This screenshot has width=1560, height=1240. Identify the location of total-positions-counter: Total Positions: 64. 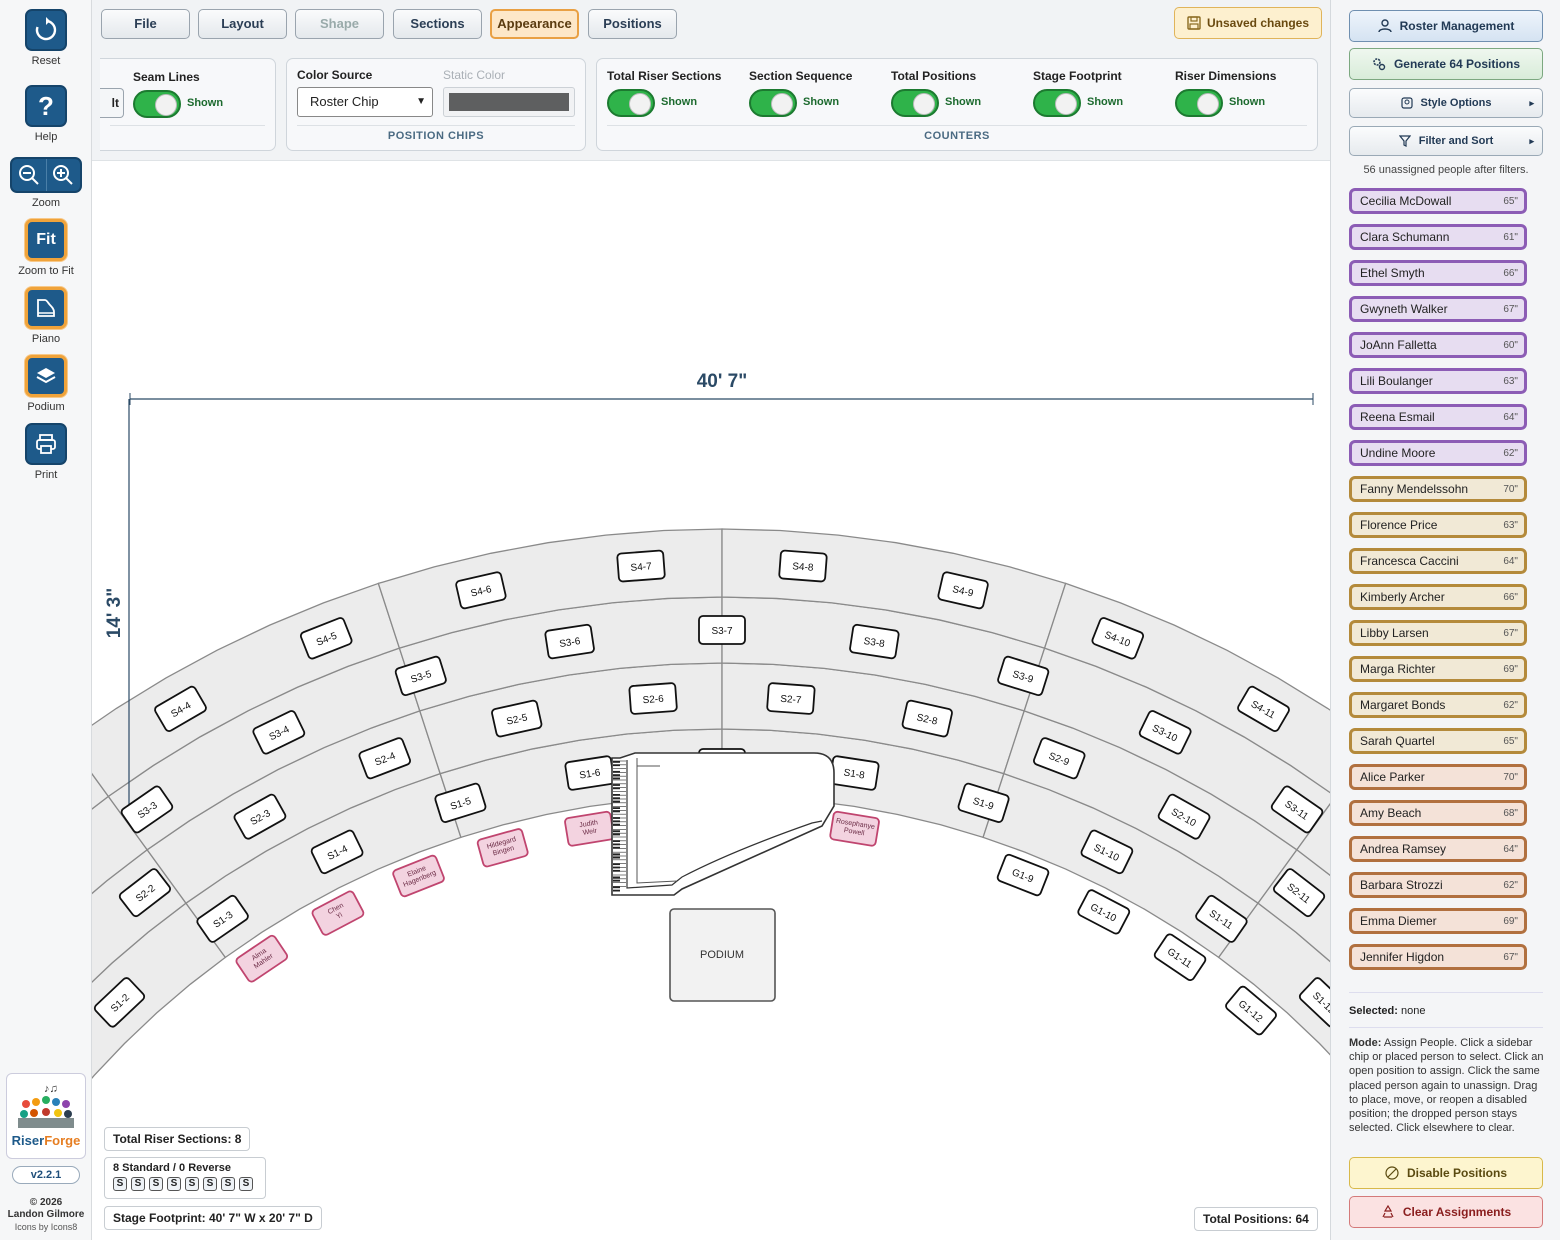
(1256, 1219).